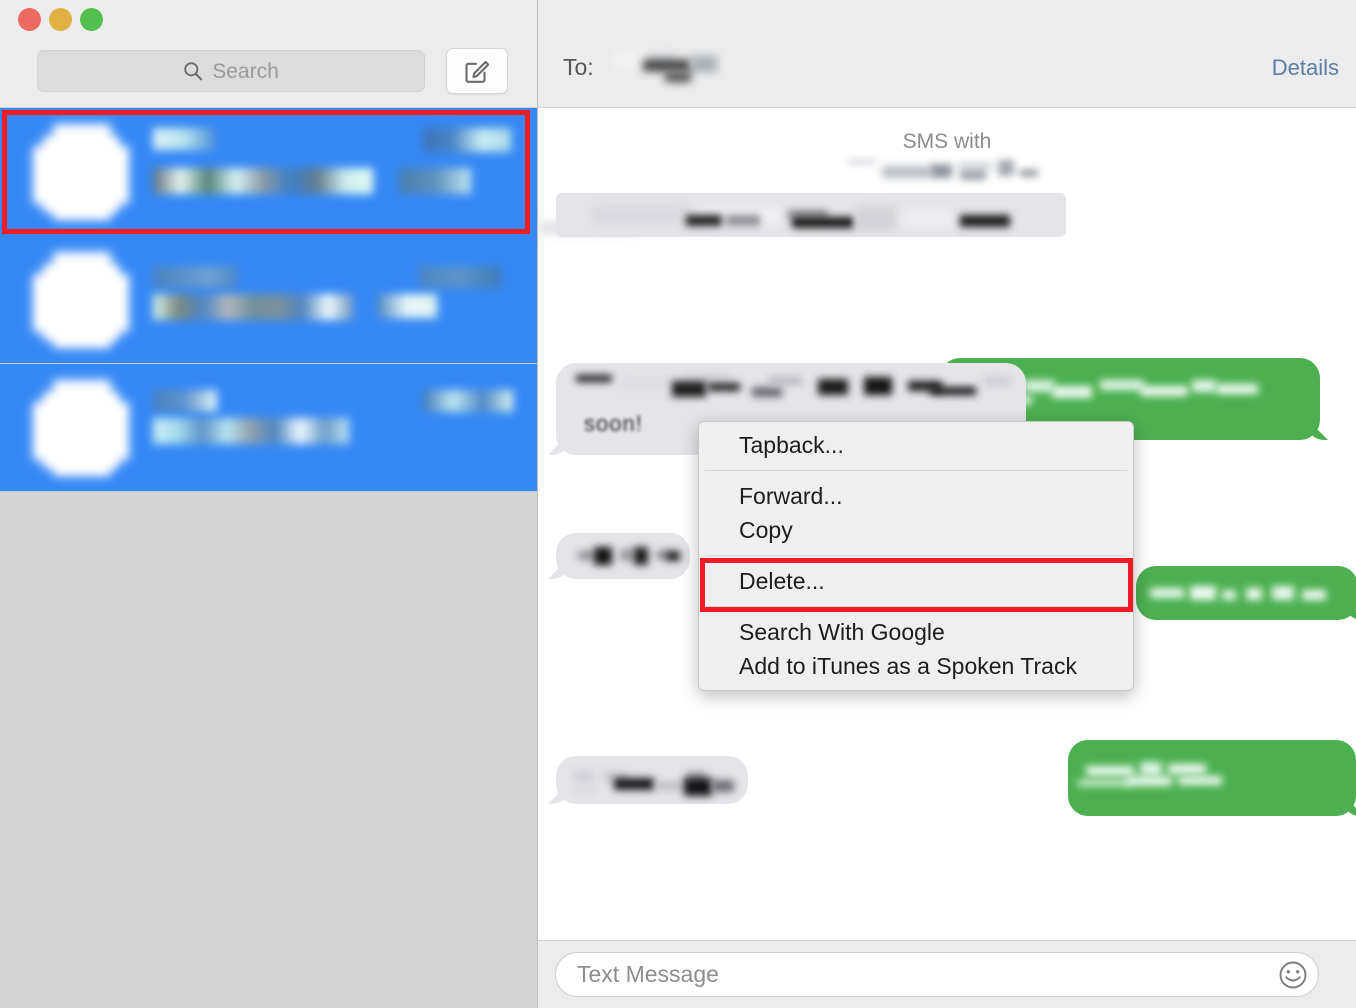 The width and height of the screenshot is (1356, 1008). What do you see at coordinates (91, 19) in the screenshot?
I see `maximize-window-button` at bounding box center [91, 19].